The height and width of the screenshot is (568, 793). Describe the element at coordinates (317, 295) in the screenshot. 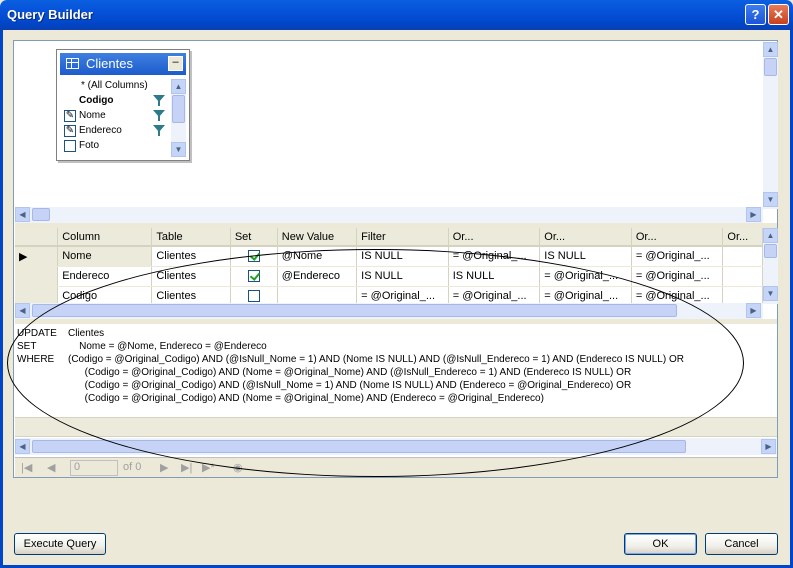

I see `grid-cell-new-value` at that location.